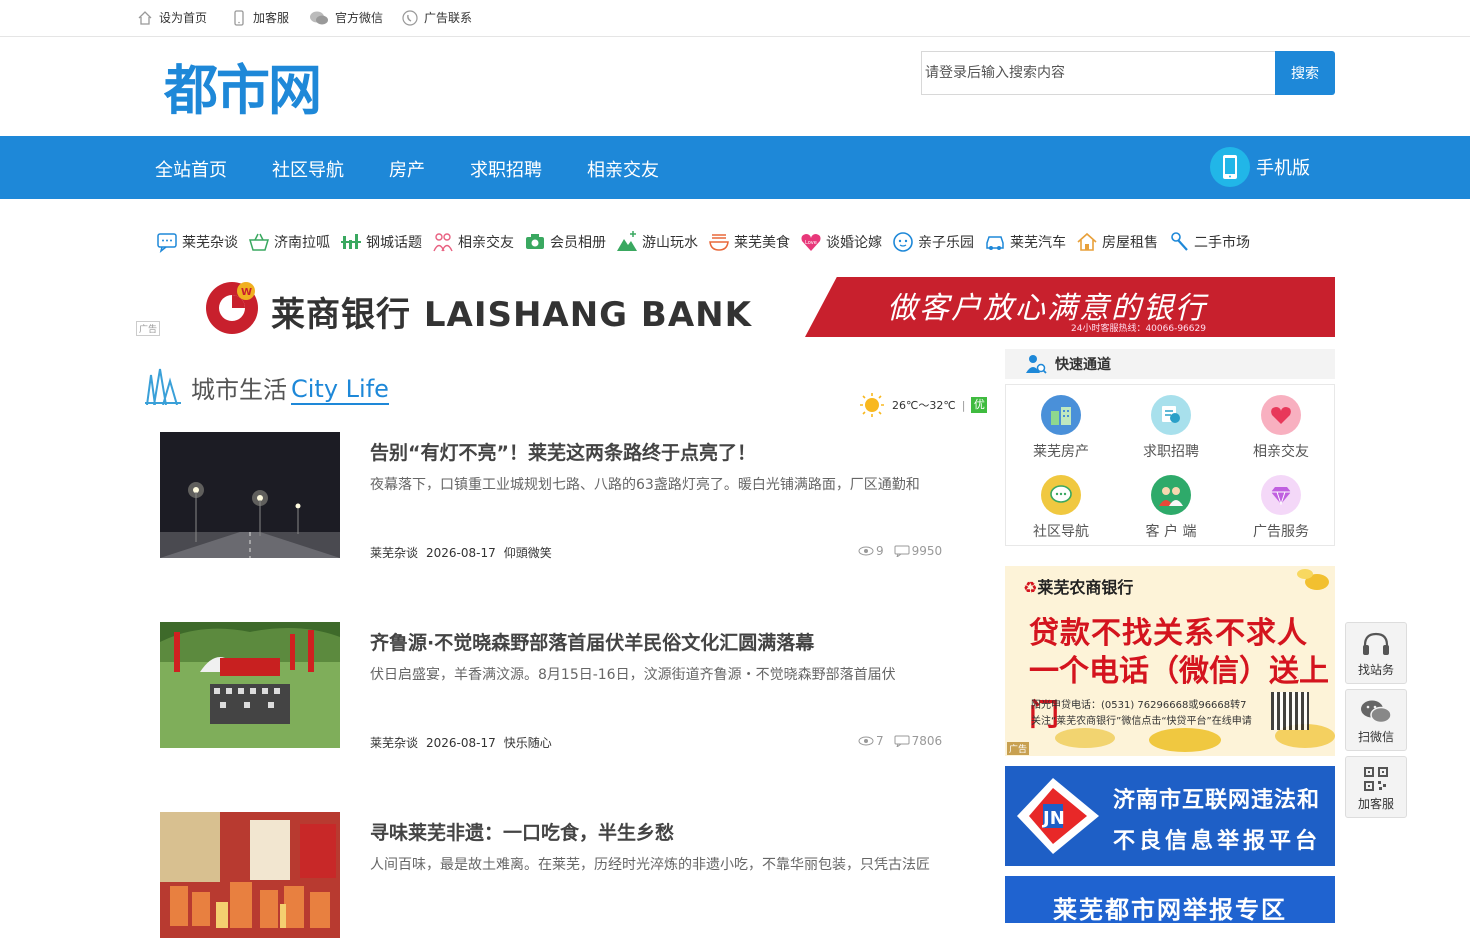 Image resolution: width=1470 pixels, height=938 pixels. What do you see at coordinates (506, 169) in the screenshot?
I see `nav-jobs: 求职招聘` at bounding box center [506, 169].